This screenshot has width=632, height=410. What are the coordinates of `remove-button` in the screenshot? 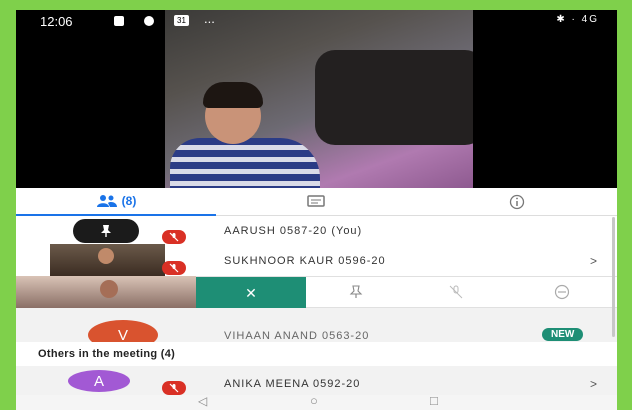 It's located at (561, 293).